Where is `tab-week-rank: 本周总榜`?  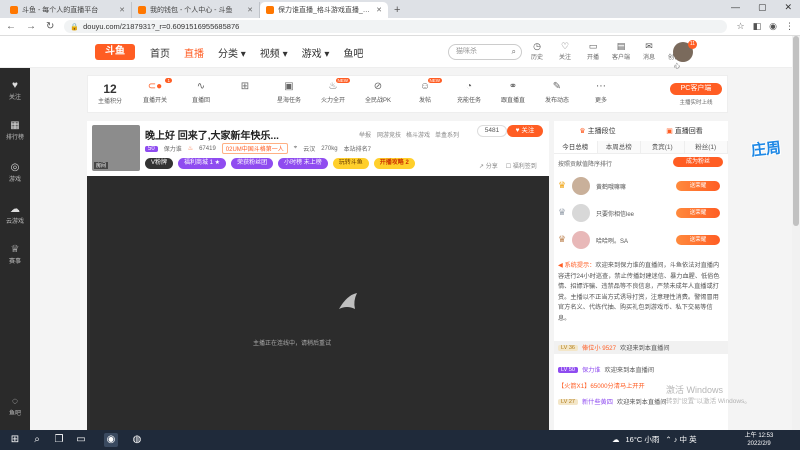
tab-week-rank: 本周总榜 is located at coordinates (619, 147).